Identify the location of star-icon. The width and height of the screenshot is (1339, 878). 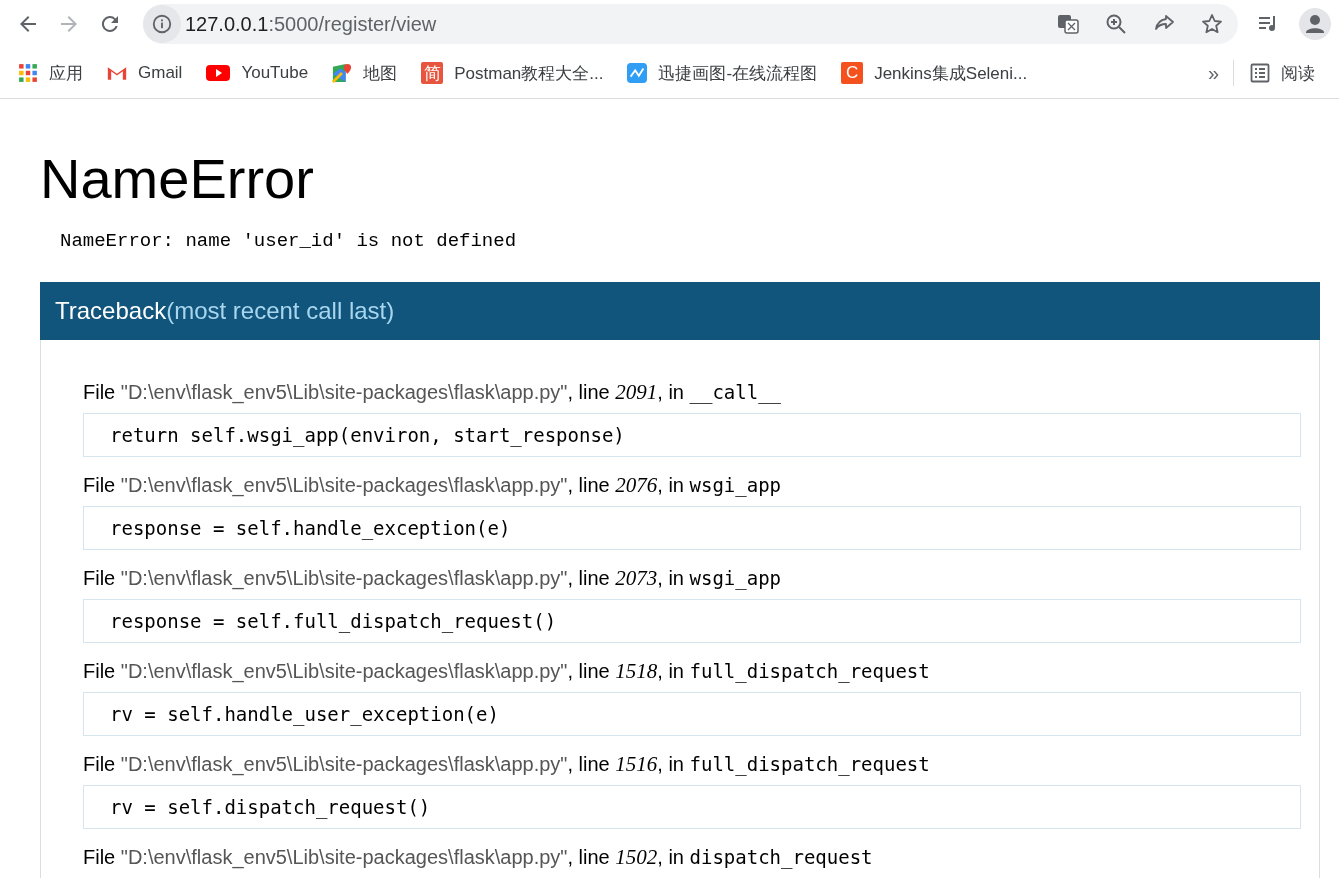
(1212, 24).